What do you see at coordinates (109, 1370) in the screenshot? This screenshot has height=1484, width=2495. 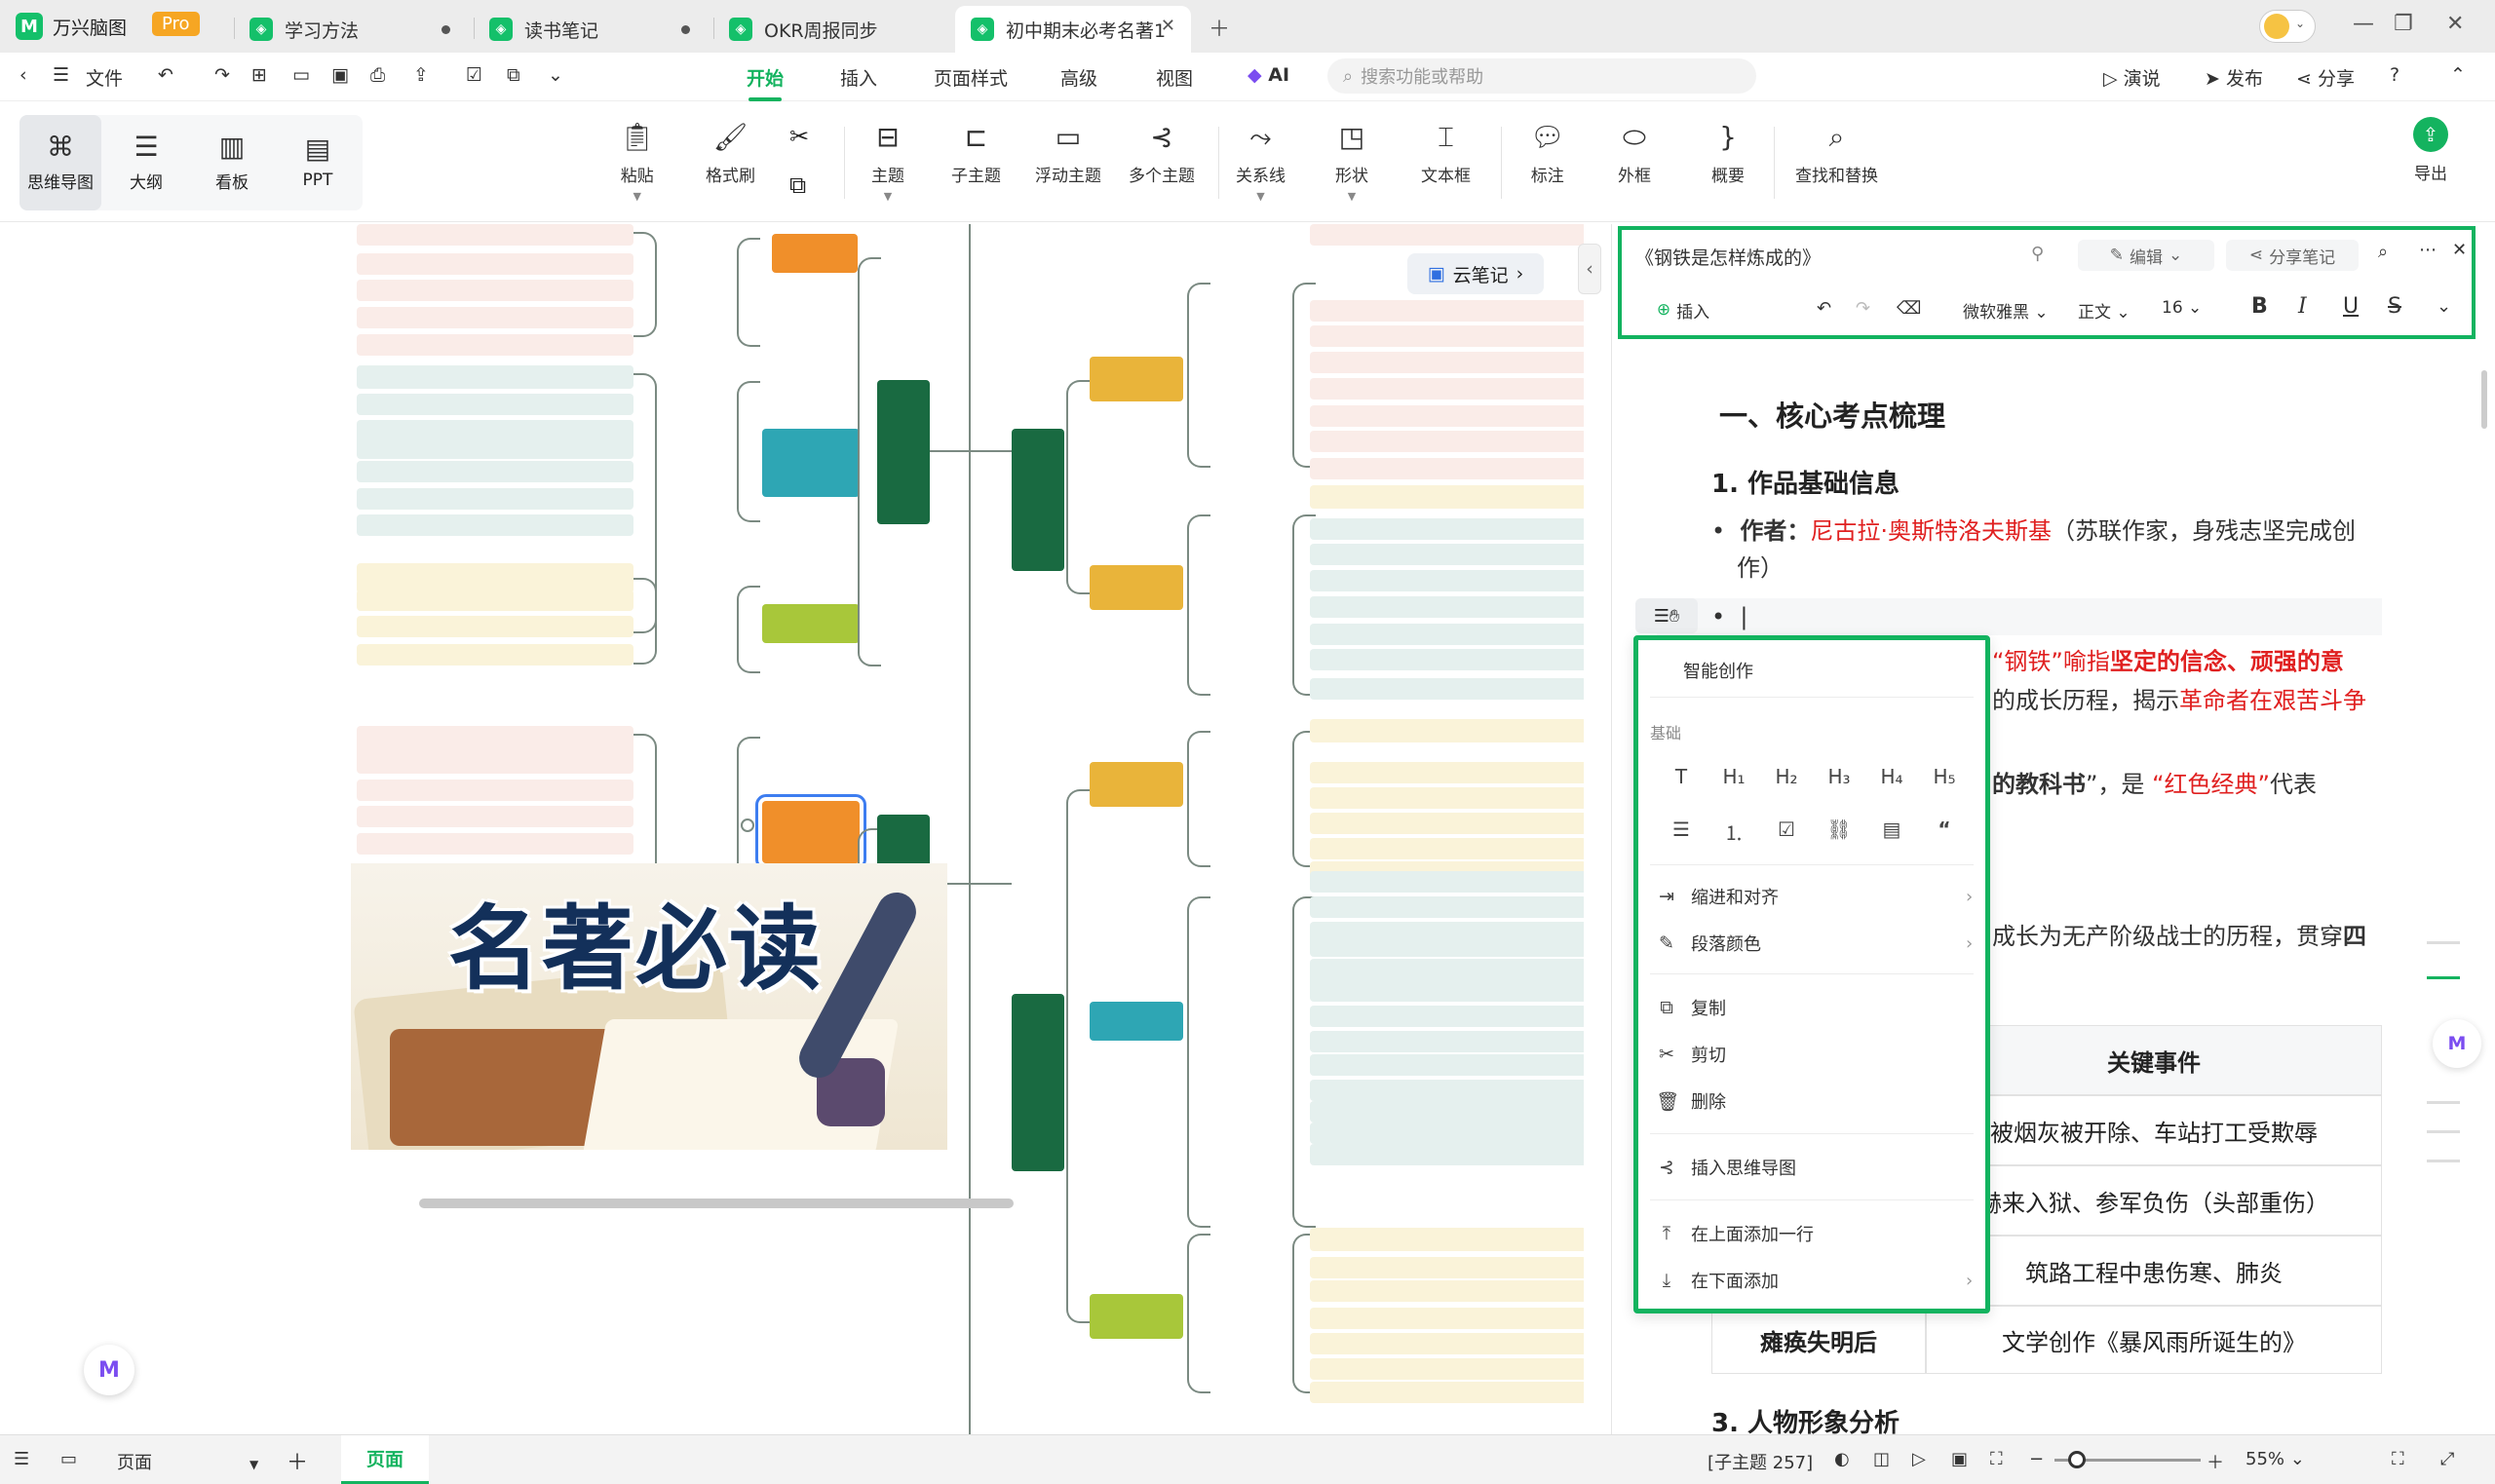 I see `ai-assistant-icon: M` at bounding box center [109, 1370].